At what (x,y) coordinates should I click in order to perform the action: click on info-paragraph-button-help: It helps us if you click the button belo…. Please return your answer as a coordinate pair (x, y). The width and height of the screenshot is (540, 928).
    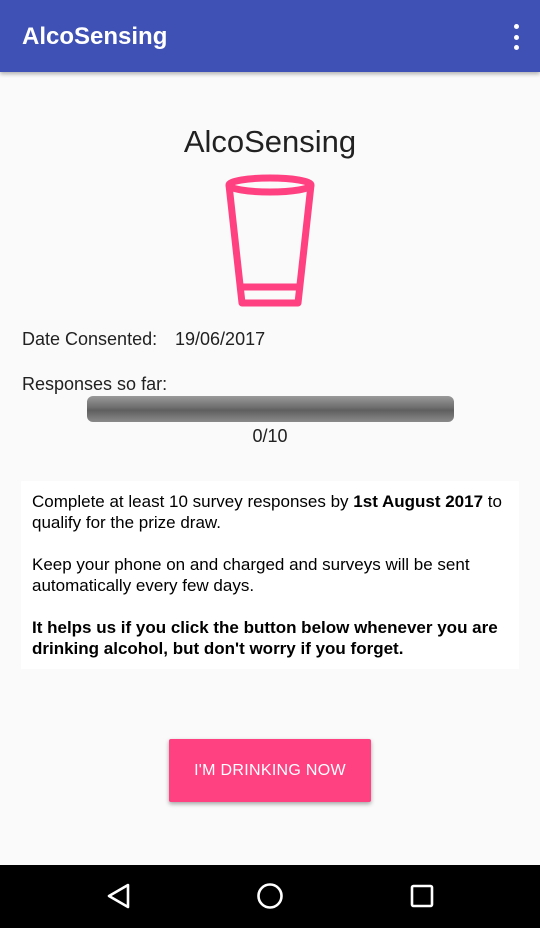
    Looking at the image, I should click on (265, 638).